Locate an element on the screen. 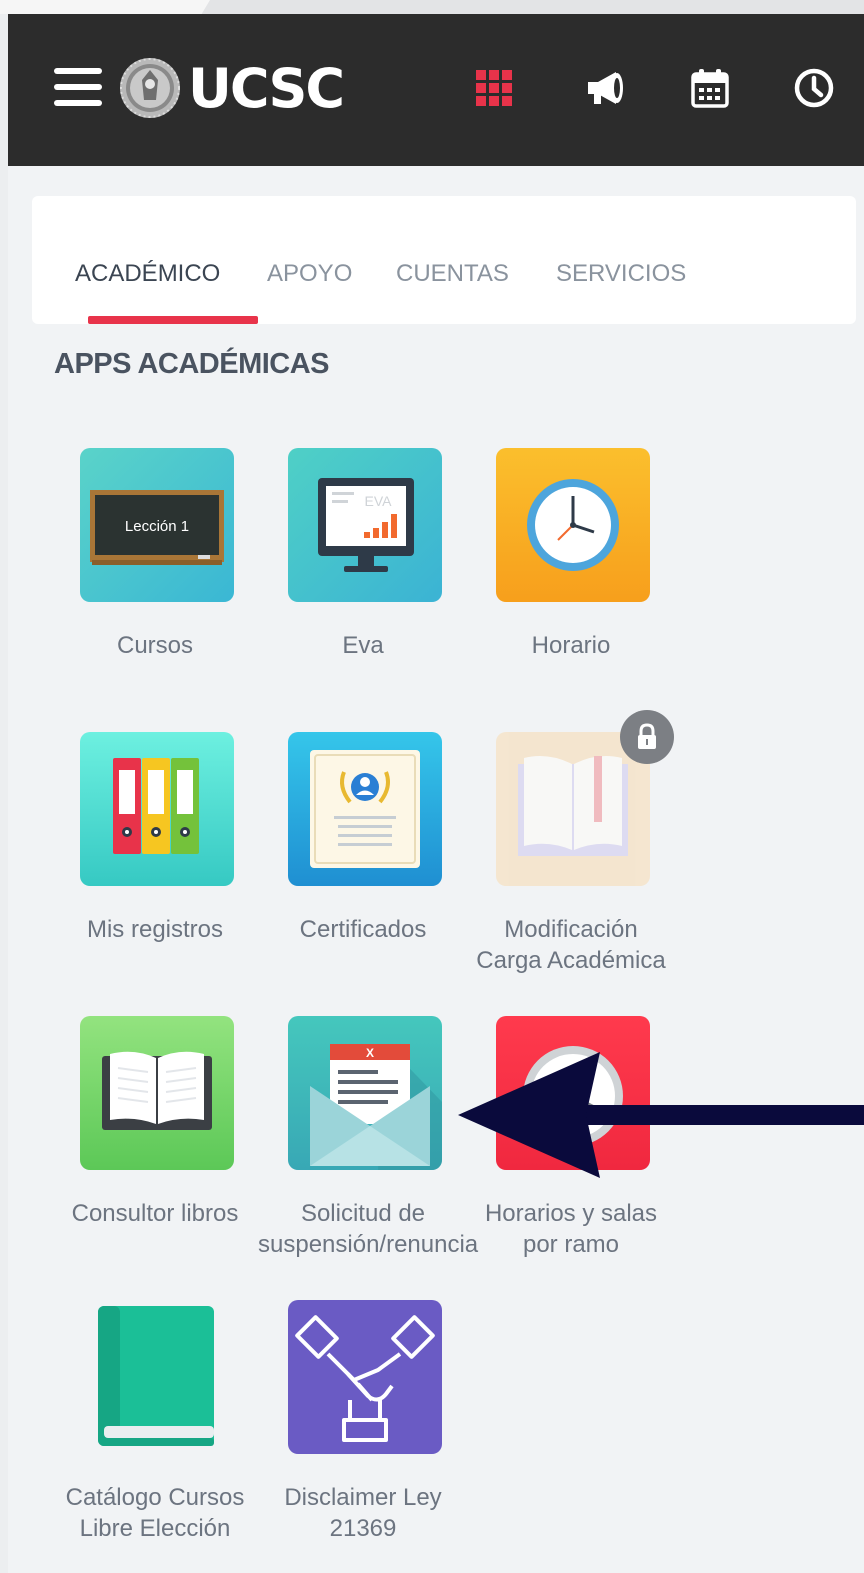 This screenshot has width=864, height=1573. lock-icon is located at coordinates (647, 737).